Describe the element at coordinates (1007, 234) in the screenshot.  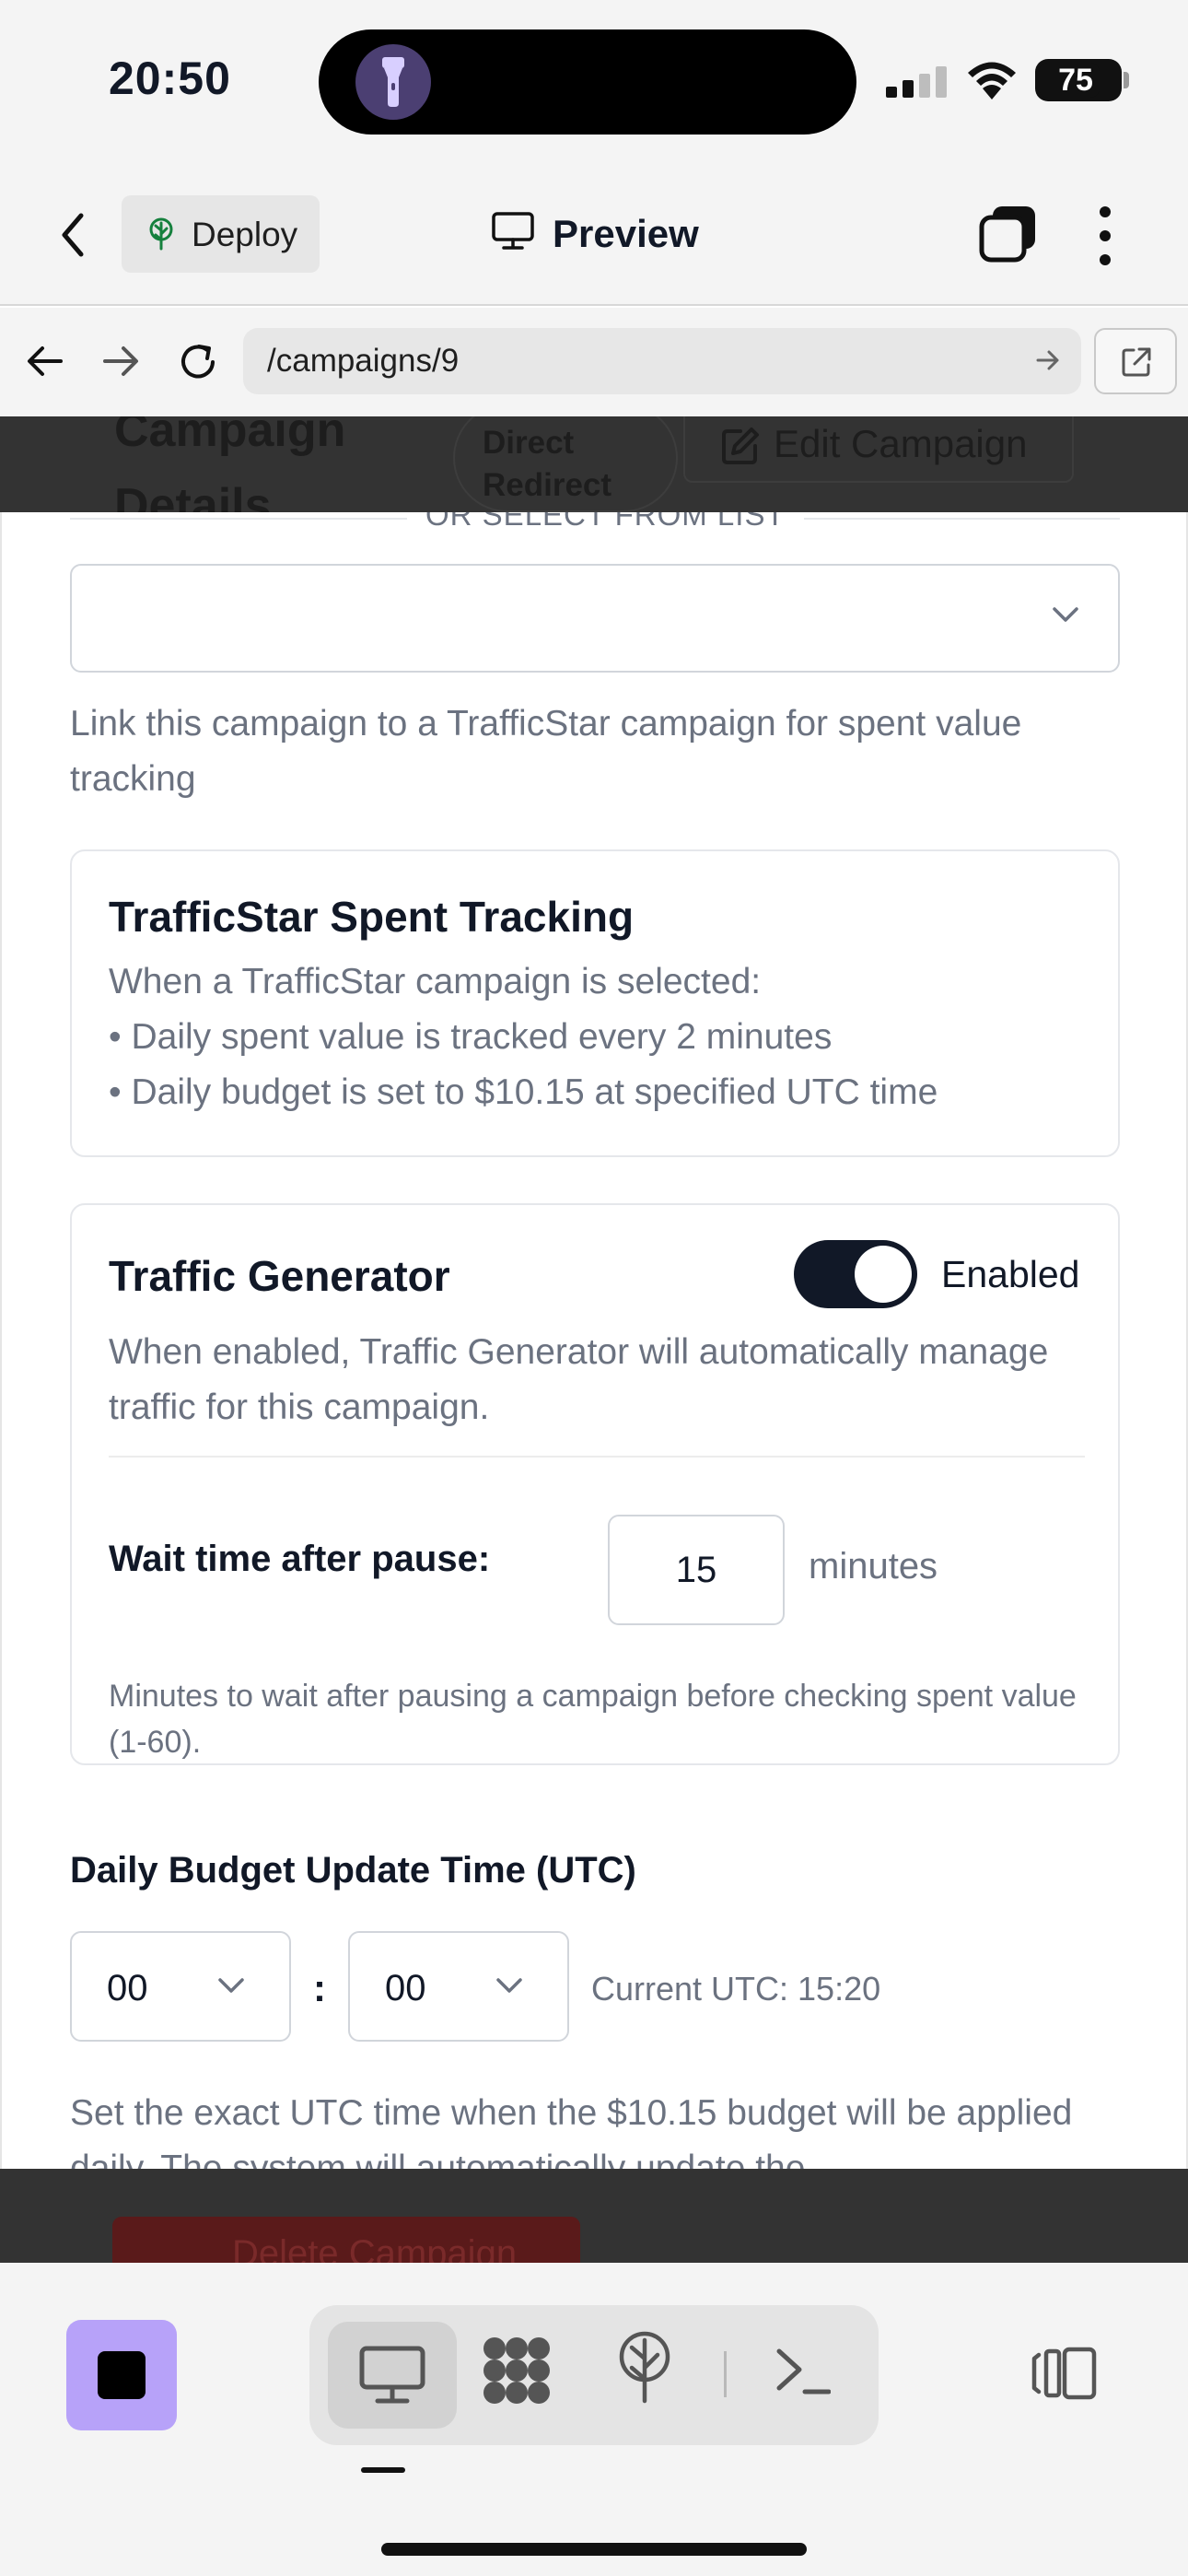
I see `tabs-icon` at that location.